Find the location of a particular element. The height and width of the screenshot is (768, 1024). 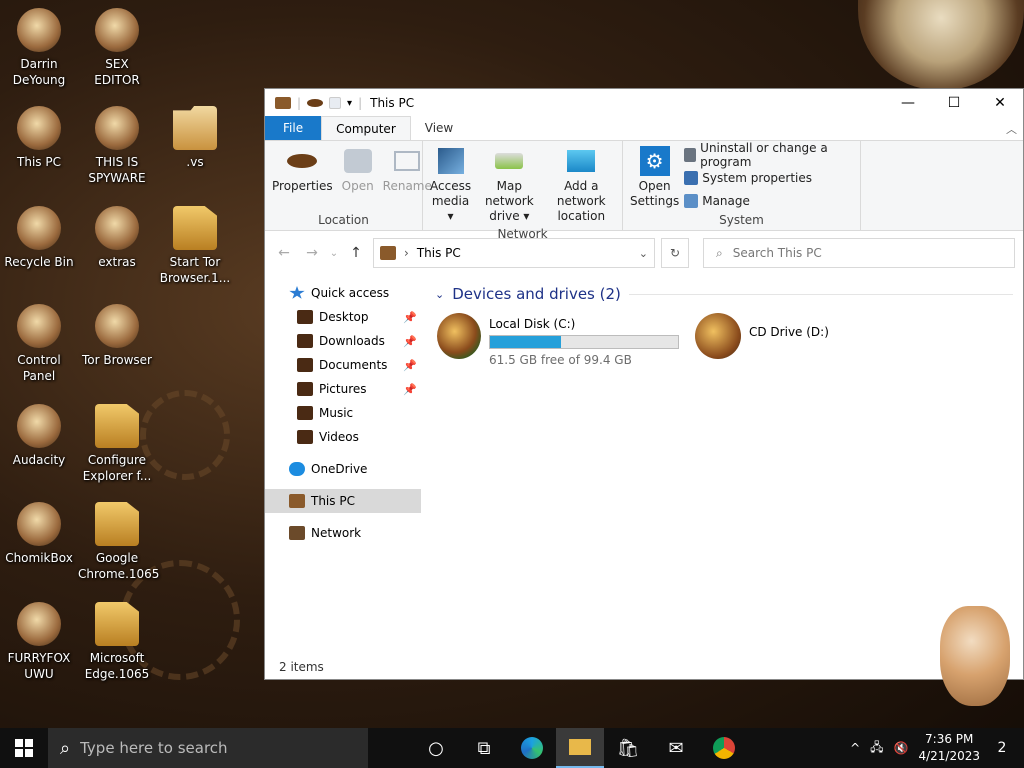

store-icon: 🛍 is located at coordinates (628, 748).